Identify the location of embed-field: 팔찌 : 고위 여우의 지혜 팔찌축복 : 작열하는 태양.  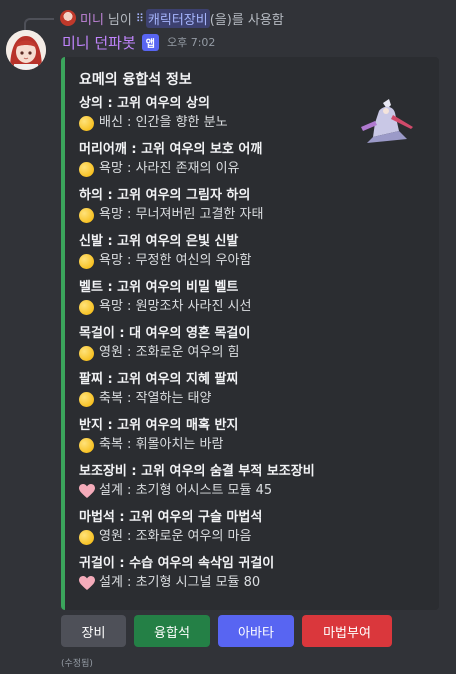
(239, 390).